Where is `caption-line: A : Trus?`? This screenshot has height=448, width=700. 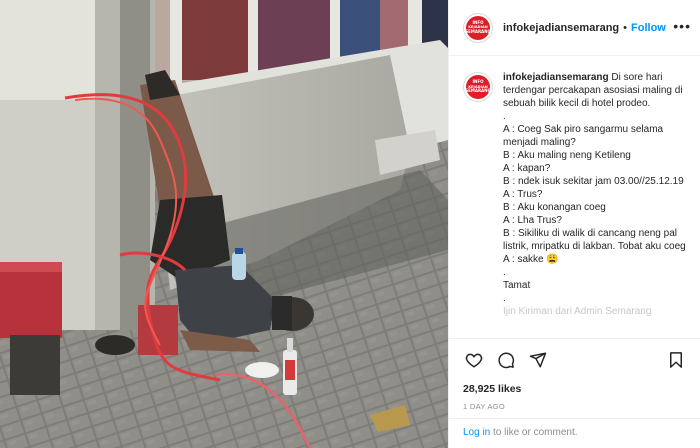 caption-line: A : Trus? is located at coordinates (523, 194).